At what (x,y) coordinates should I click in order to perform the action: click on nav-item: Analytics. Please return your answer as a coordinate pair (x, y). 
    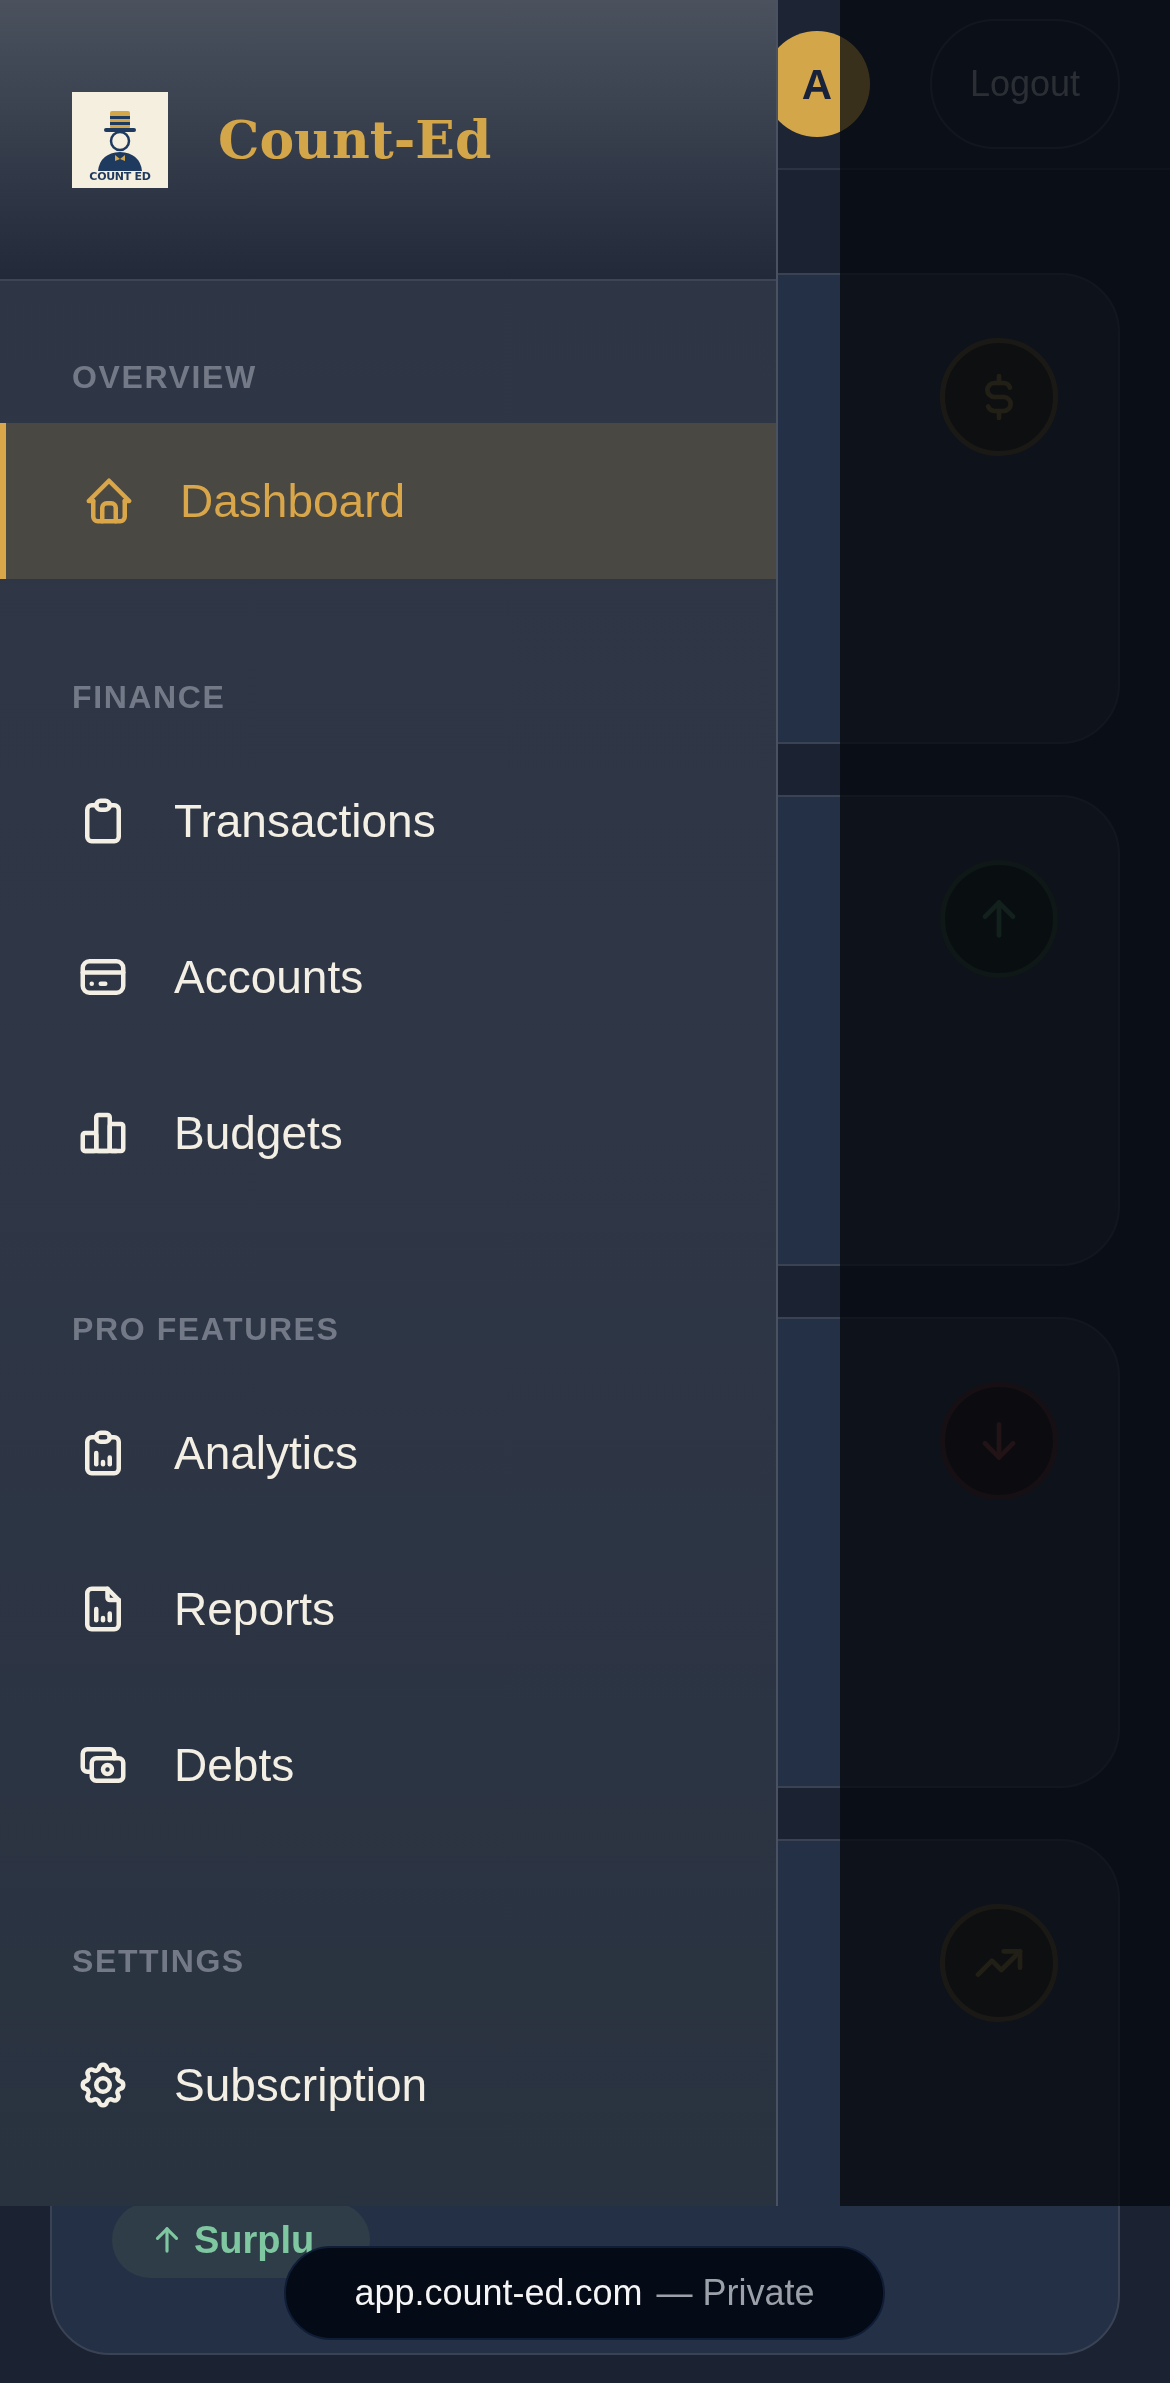
    Looking at the image, I should click on (388, 1453).